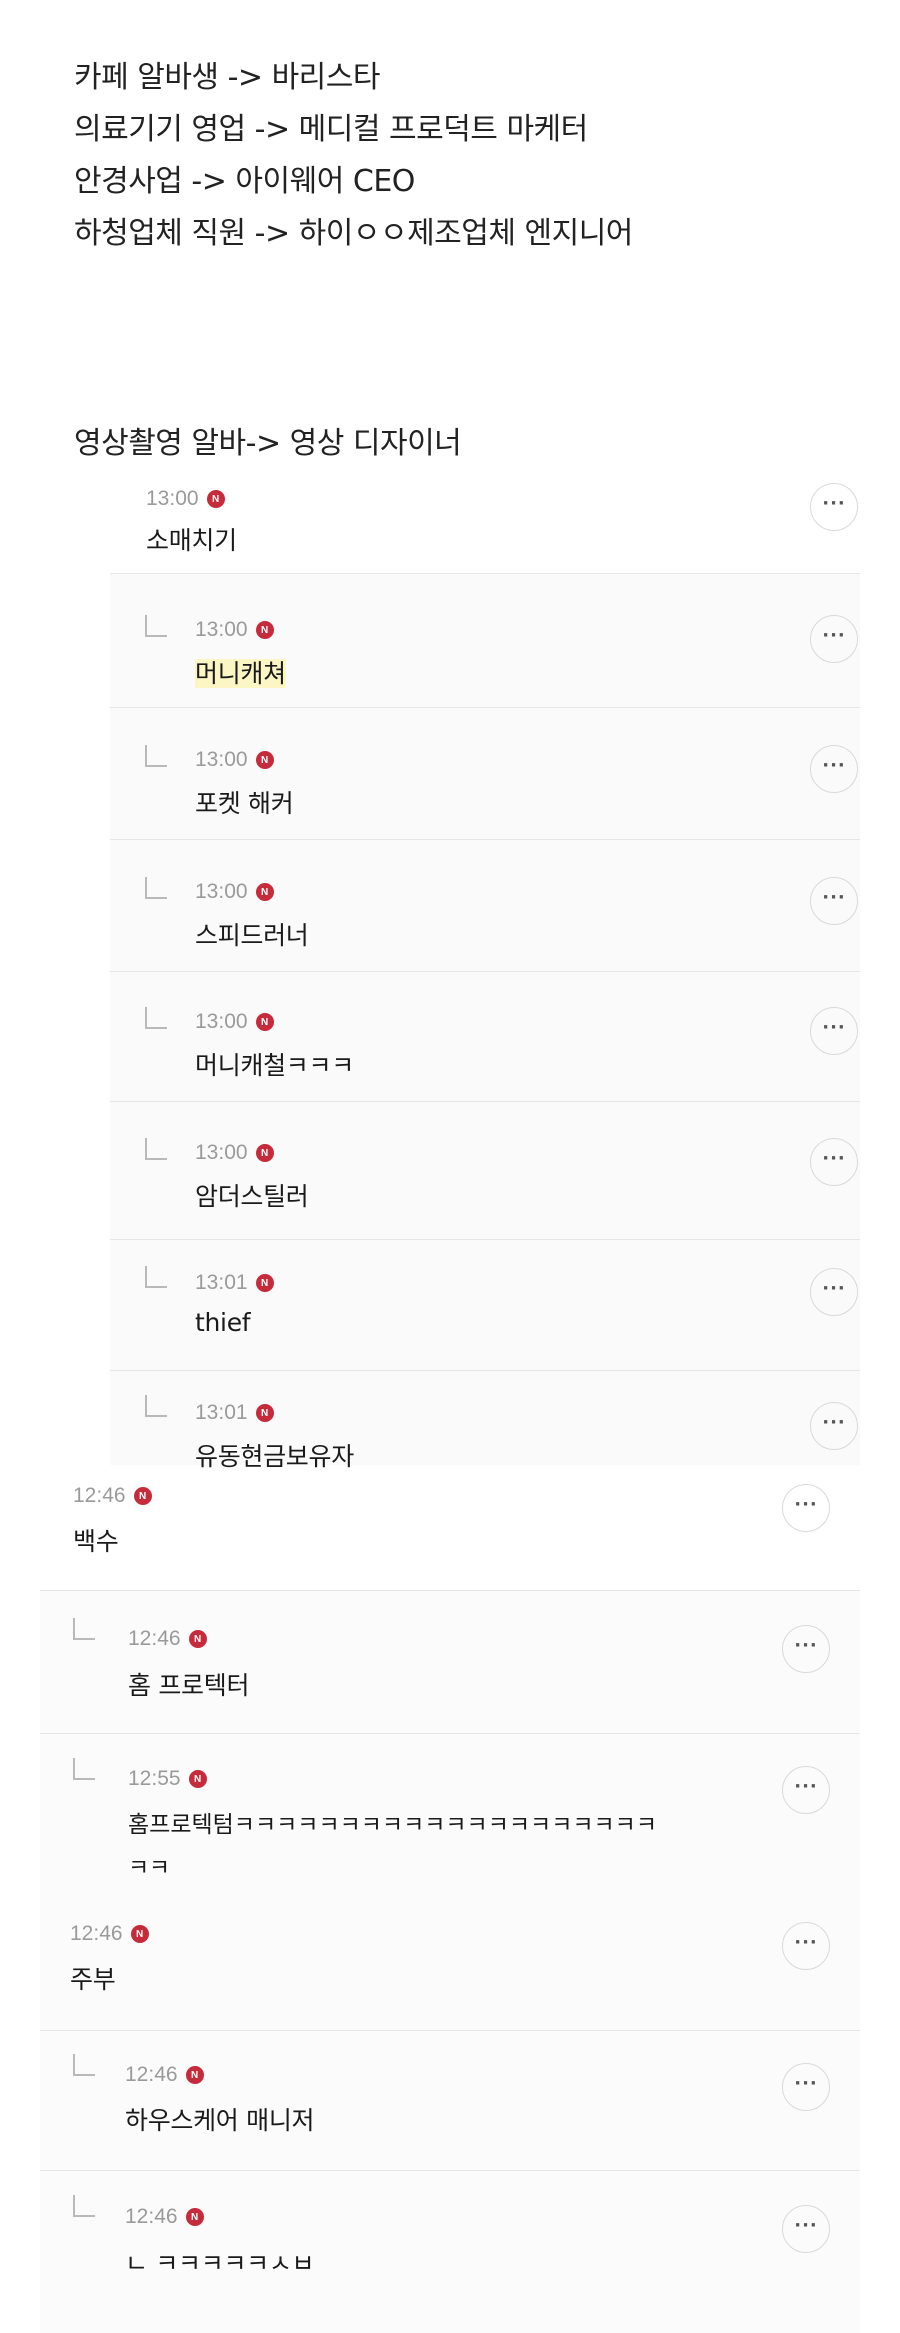  Describe the element at coordinates (227, 77) in the screenshot. I see `intro-line: 카페 알바생 -> 바리스타` at that location.